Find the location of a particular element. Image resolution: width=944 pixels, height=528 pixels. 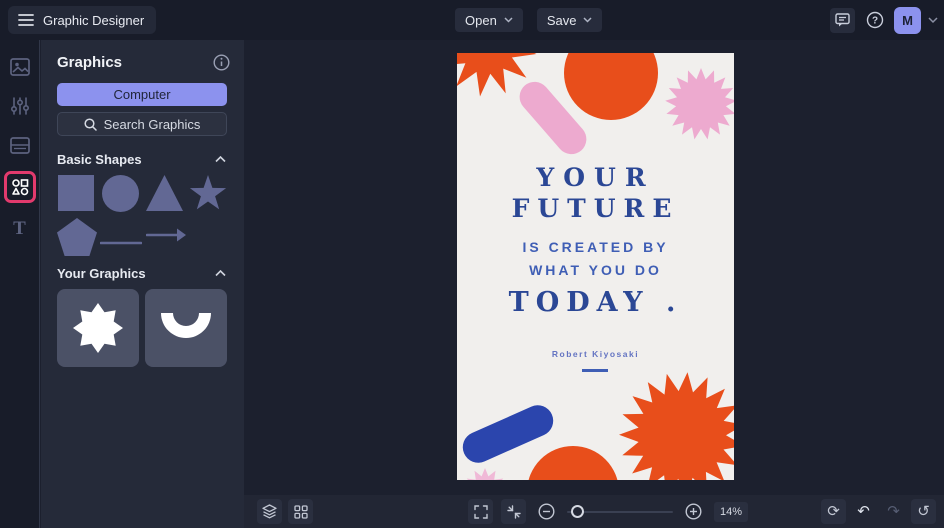

circle-top is located at coordinates (611, 86).